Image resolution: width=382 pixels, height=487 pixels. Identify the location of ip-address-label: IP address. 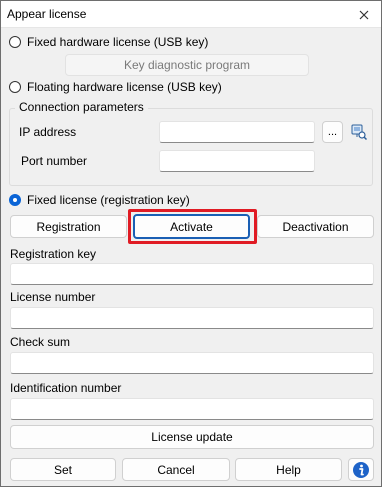
(48, 132).